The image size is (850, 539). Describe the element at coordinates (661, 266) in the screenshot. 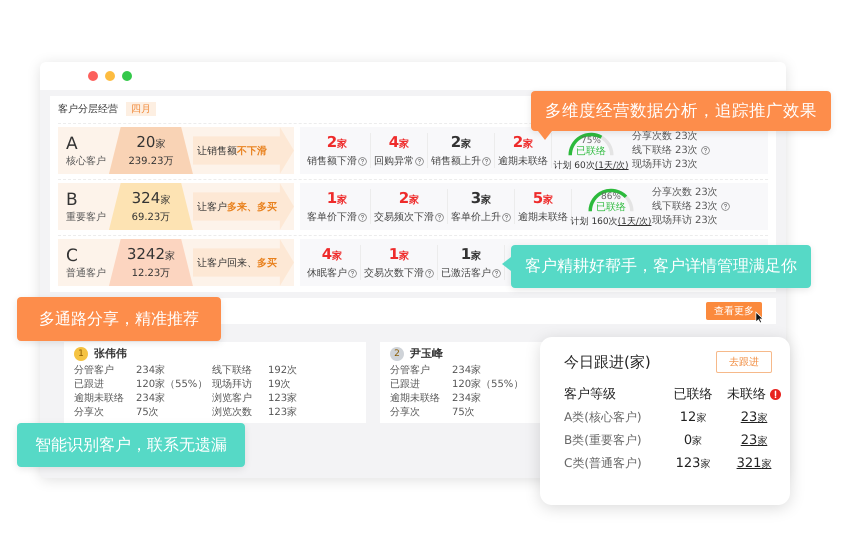

I see `callout-banner: 客户精耕好帮手，客户详情管理满足你` at that location.